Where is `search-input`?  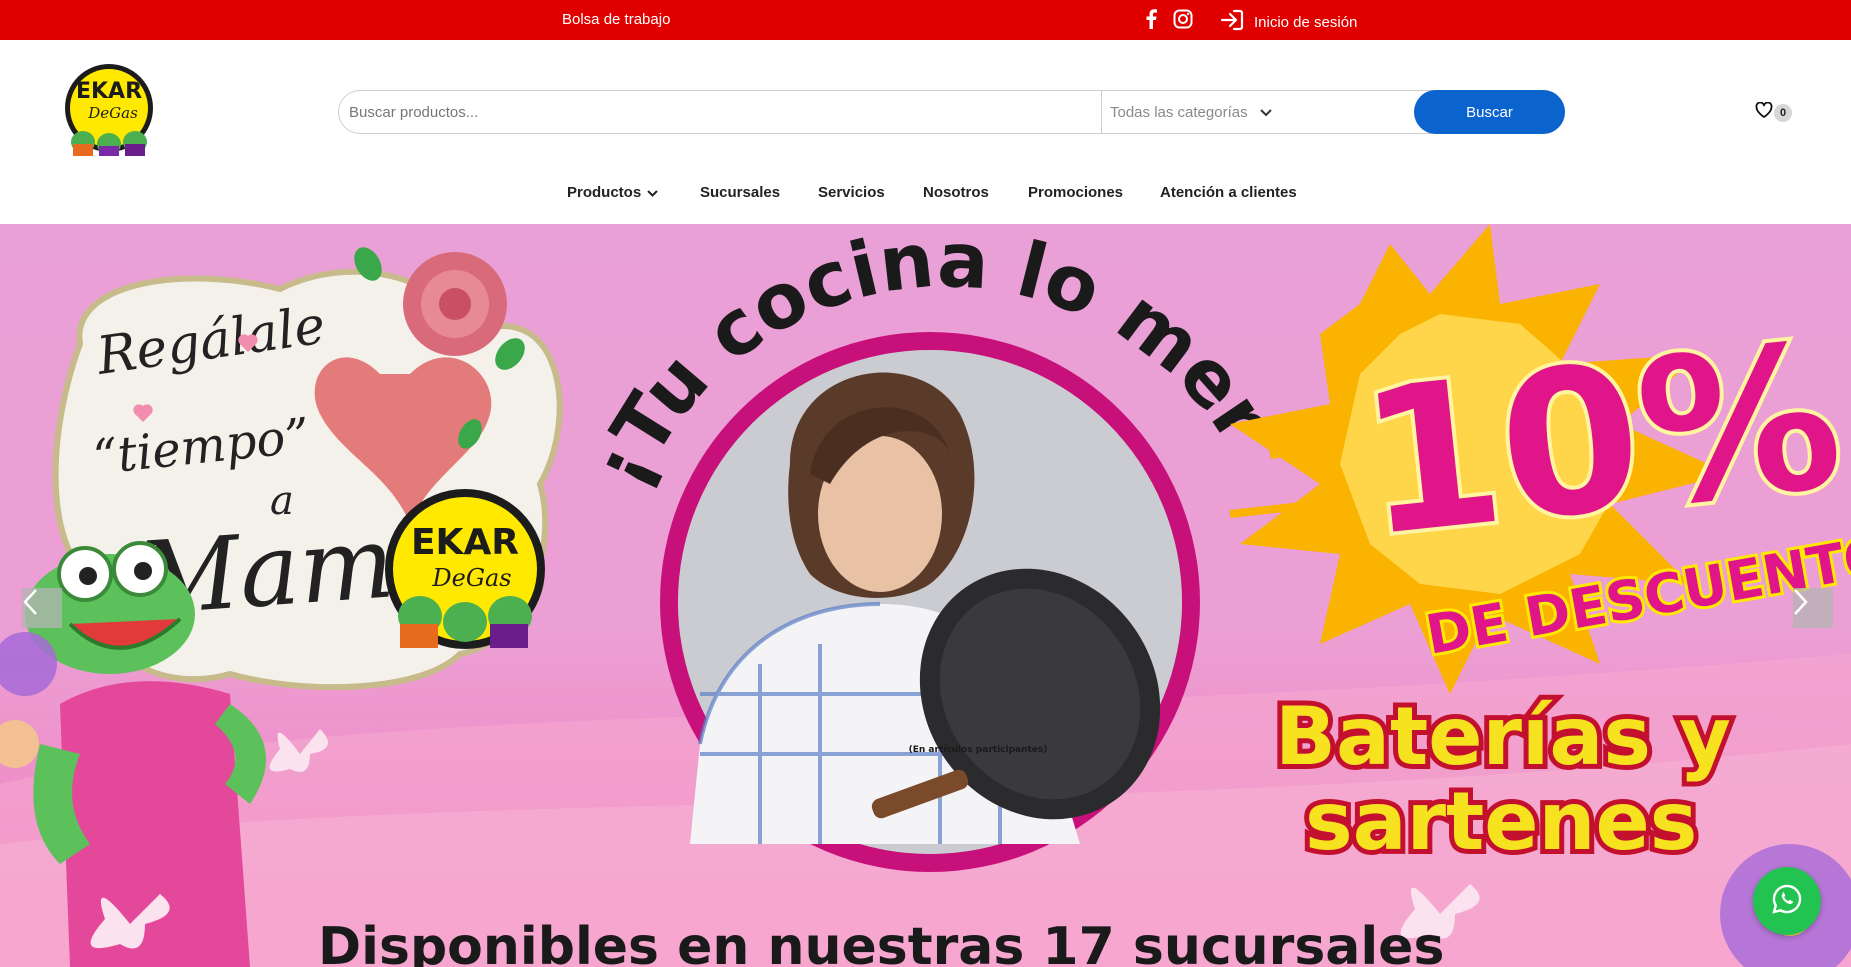 search-input is located at coordinates (709, 112).